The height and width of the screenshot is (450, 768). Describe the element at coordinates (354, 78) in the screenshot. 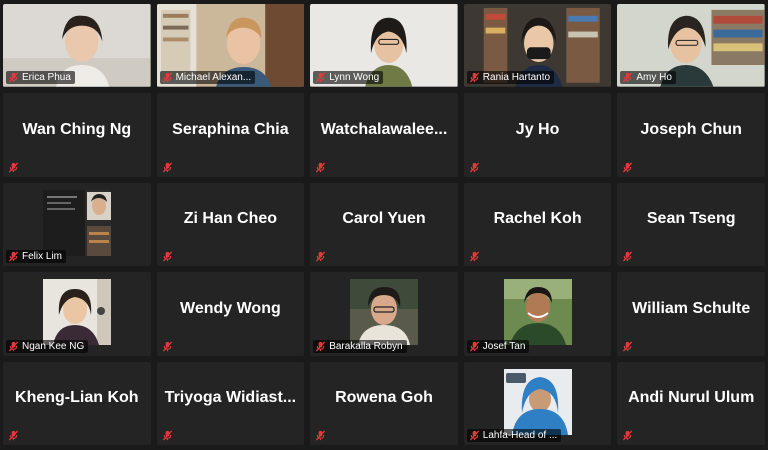

I see `participant-name: Lynn Wong` at that location.